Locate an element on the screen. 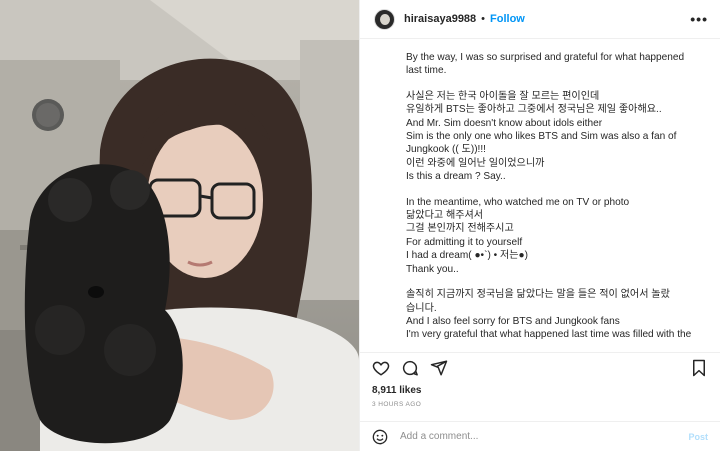 This screenshot has height=451, width=720. dog is located at coordinates (103, 304).